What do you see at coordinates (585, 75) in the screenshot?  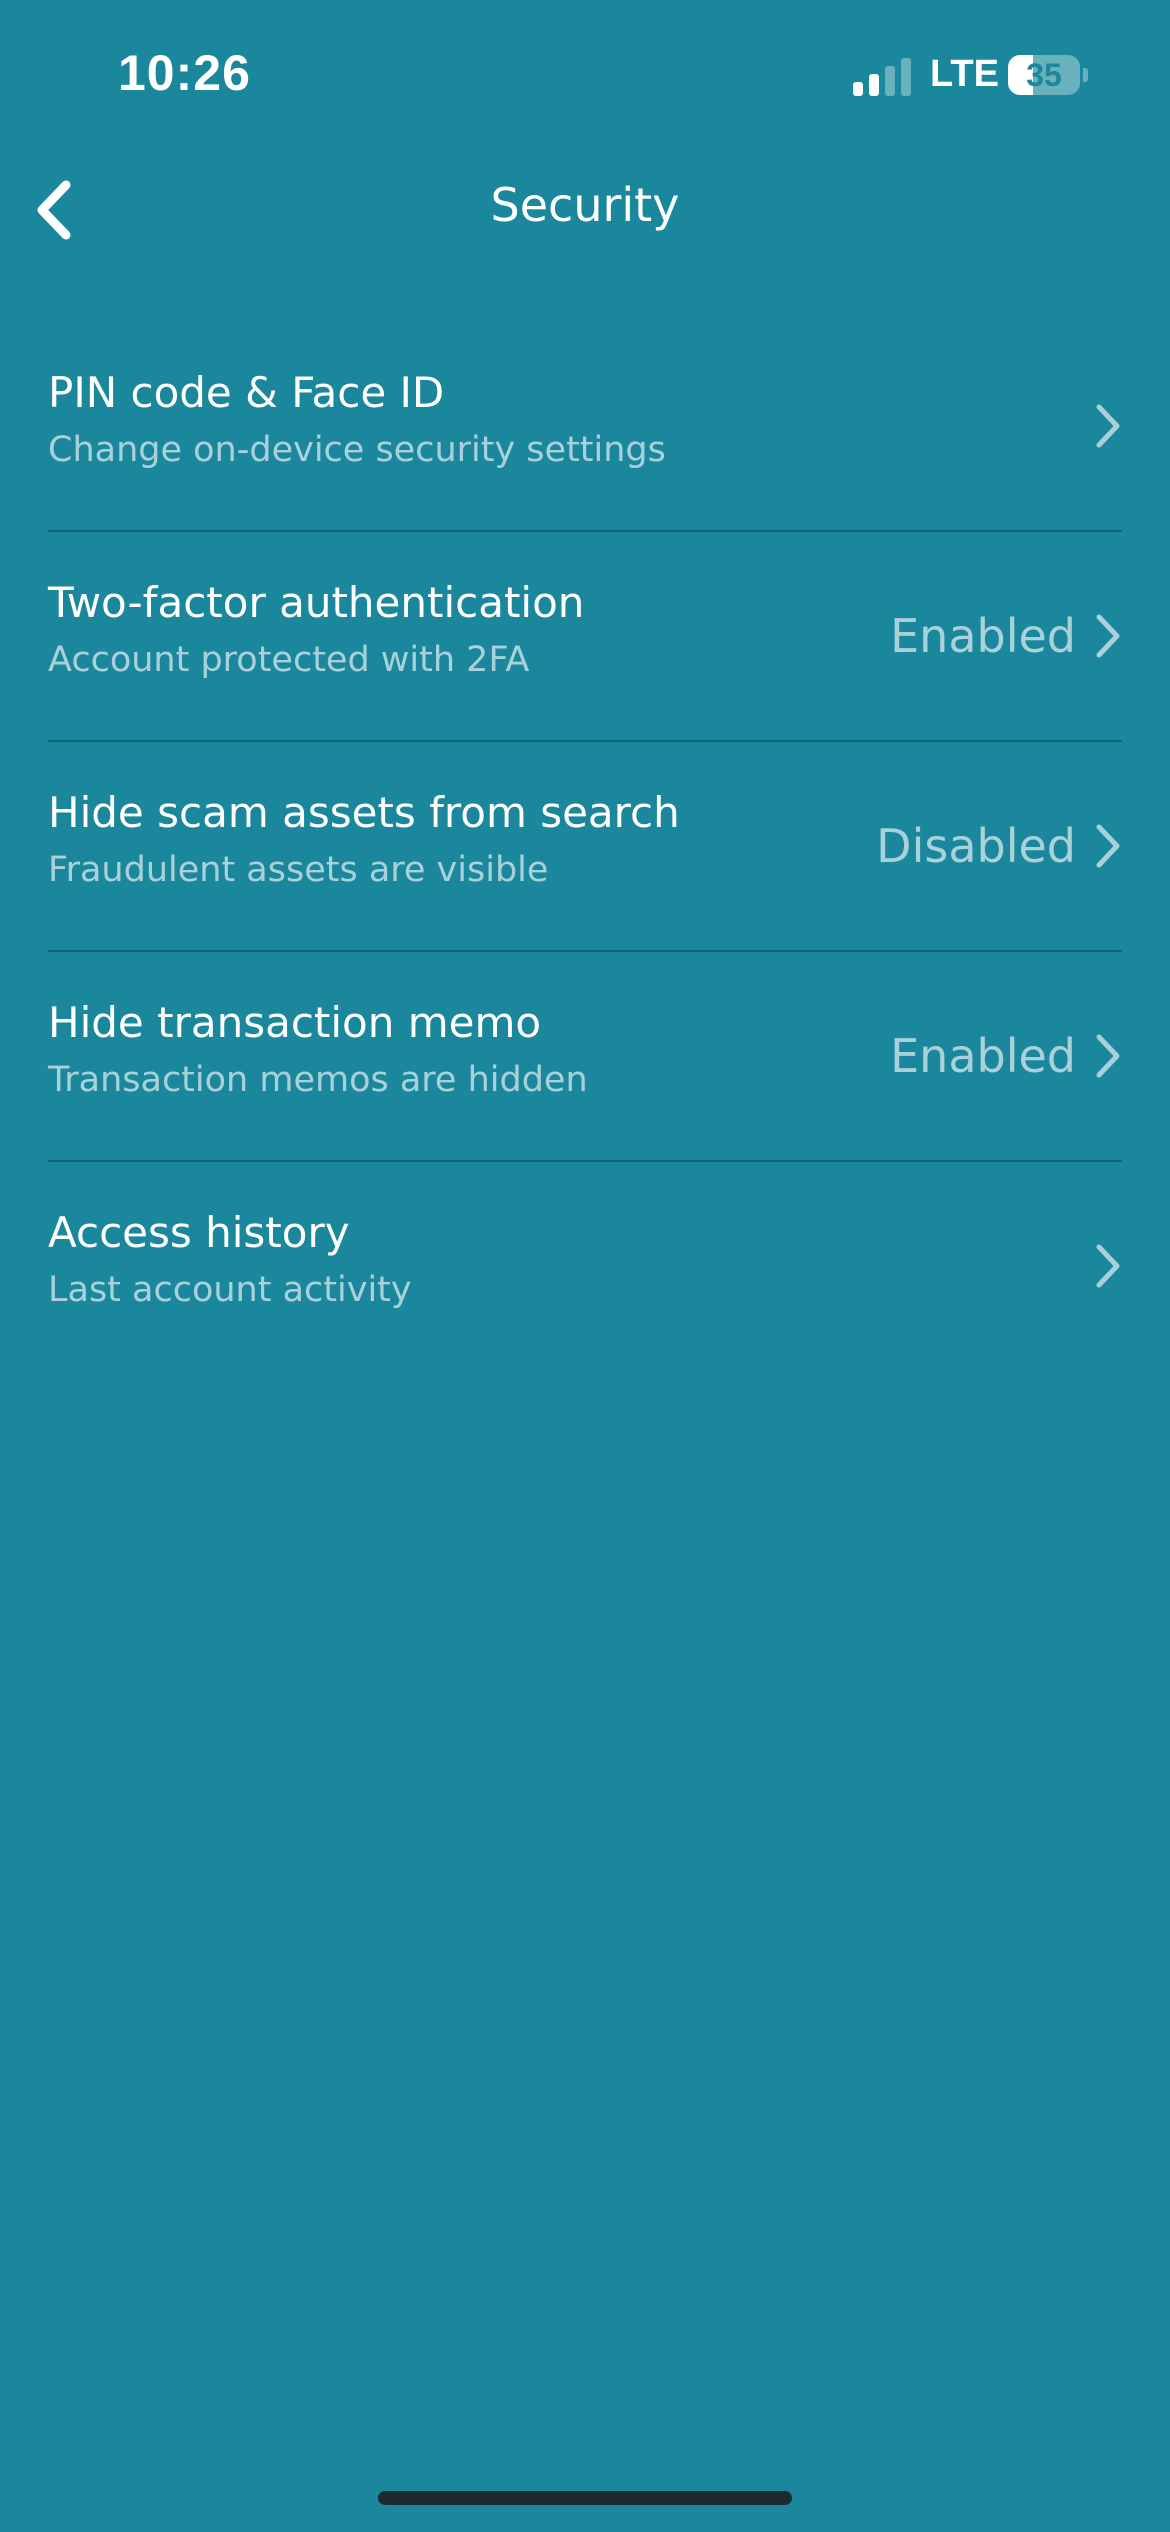 I see `status-bar: 10:26 LTE 35` at bounding box center [585, 75].